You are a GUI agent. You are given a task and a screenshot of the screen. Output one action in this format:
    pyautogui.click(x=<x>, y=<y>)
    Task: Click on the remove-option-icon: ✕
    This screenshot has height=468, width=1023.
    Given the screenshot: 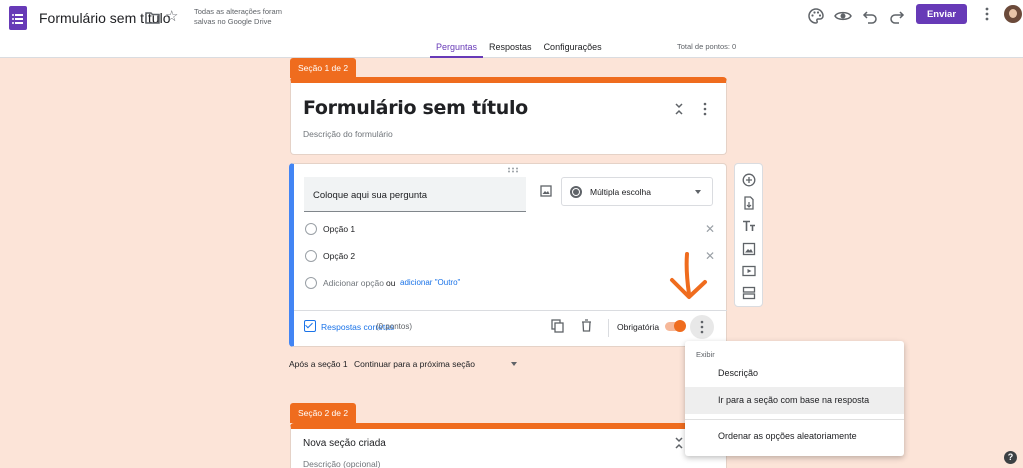 What is the action you would take?
    pyautogui.click(x=710, y=229)
    